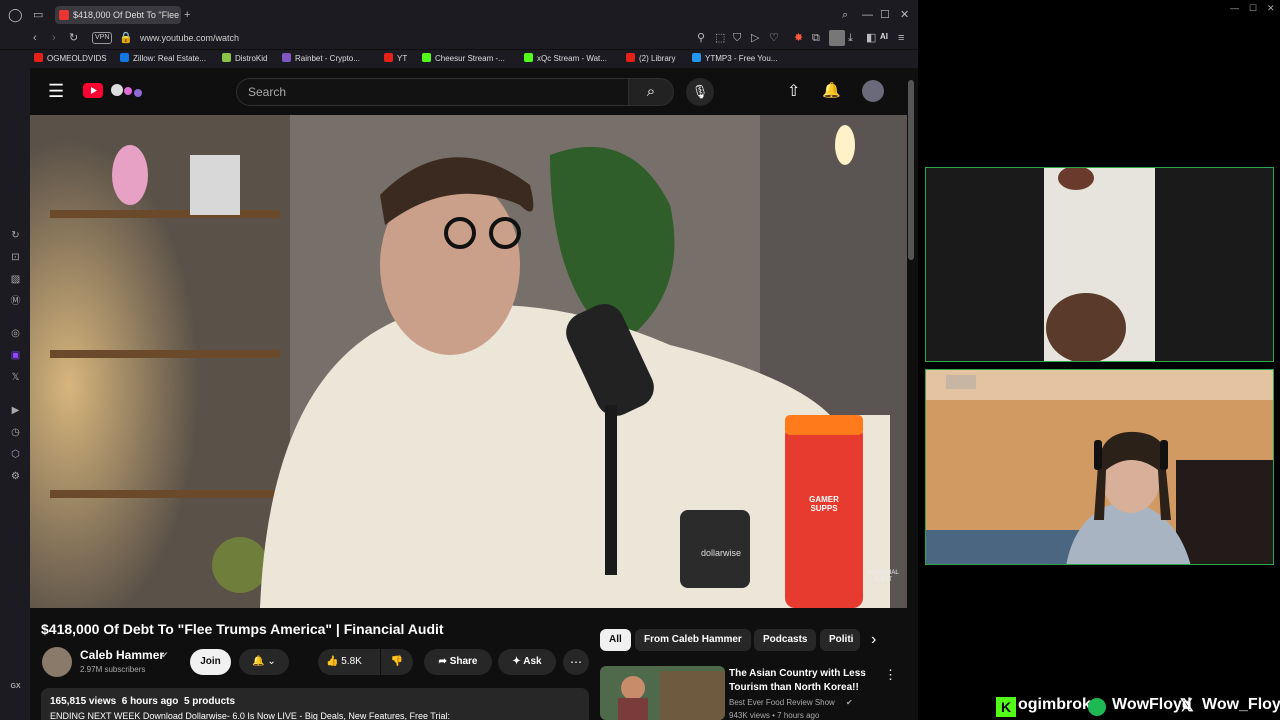 This screenshot has width=1280, height=720. I want to click on player-icon: ▷, so click(755, 38).